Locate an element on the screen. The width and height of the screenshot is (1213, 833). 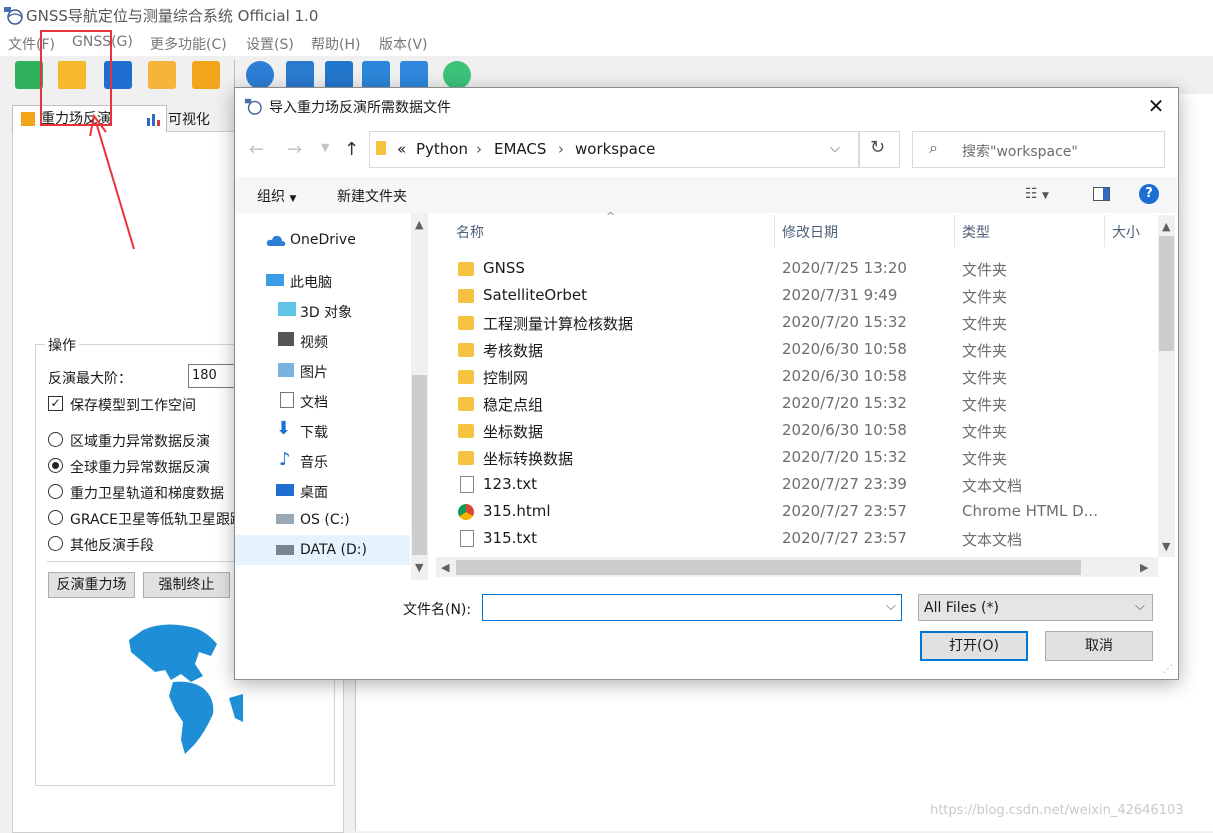
help-icon: ? is located at coordinates (1149, 194).